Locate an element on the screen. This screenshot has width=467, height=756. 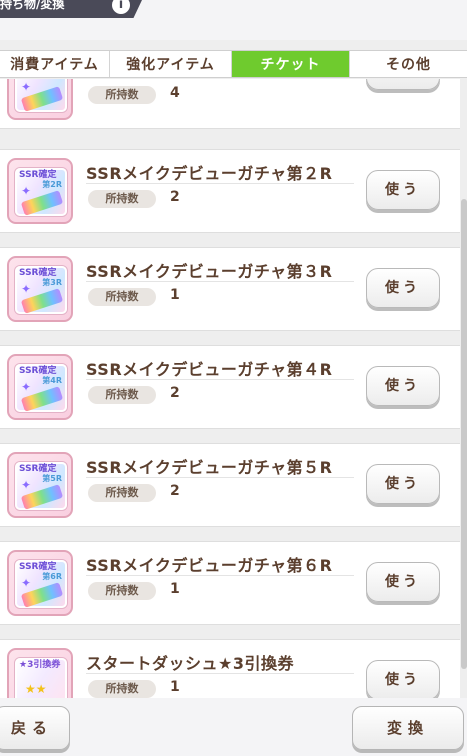
list-item: SSR確定 第3R ✦ SSRメイクデビューガチャ第３R 所持数 1 使う is located at coordinates (230, 289).